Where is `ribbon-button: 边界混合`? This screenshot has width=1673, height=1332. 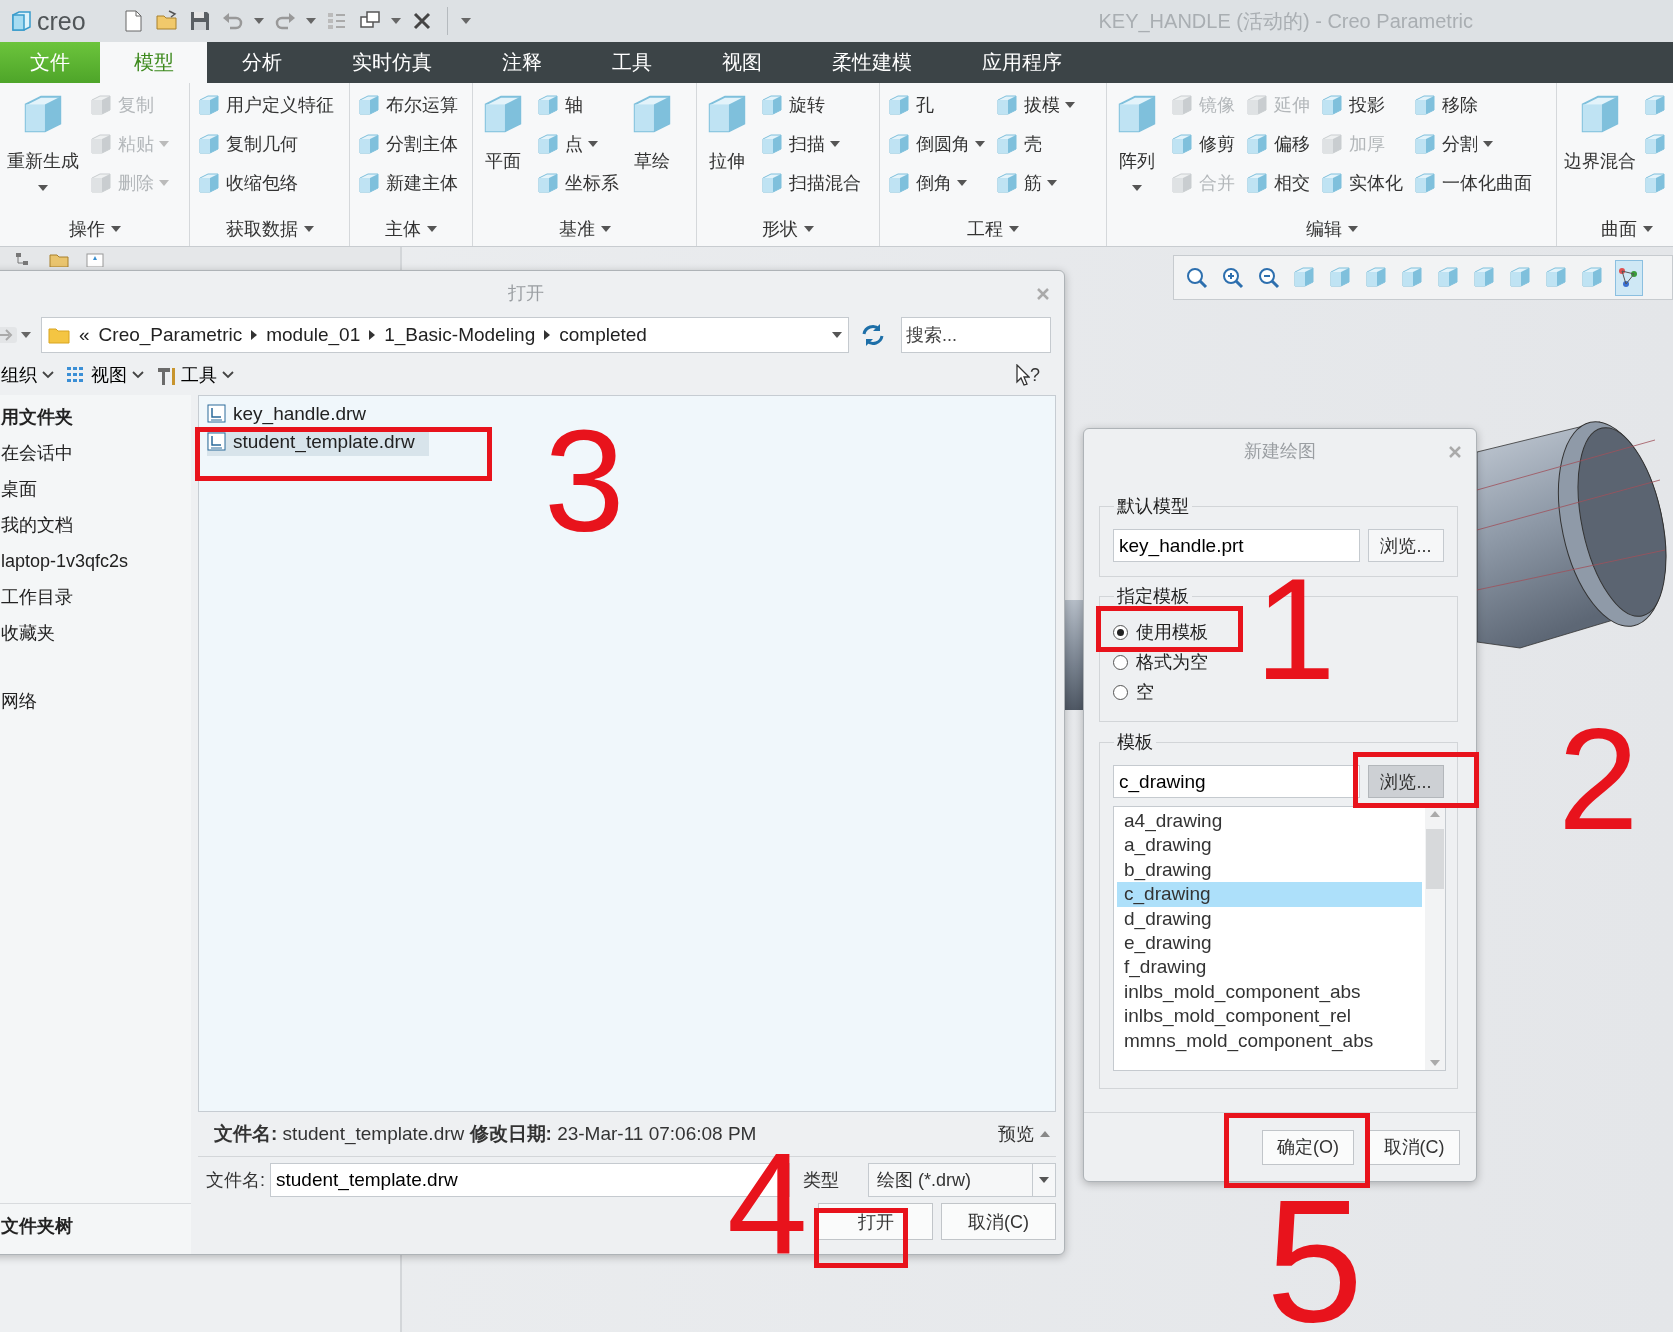 ribbon-button: 边界混合 is located at coordinates (1600, 129).